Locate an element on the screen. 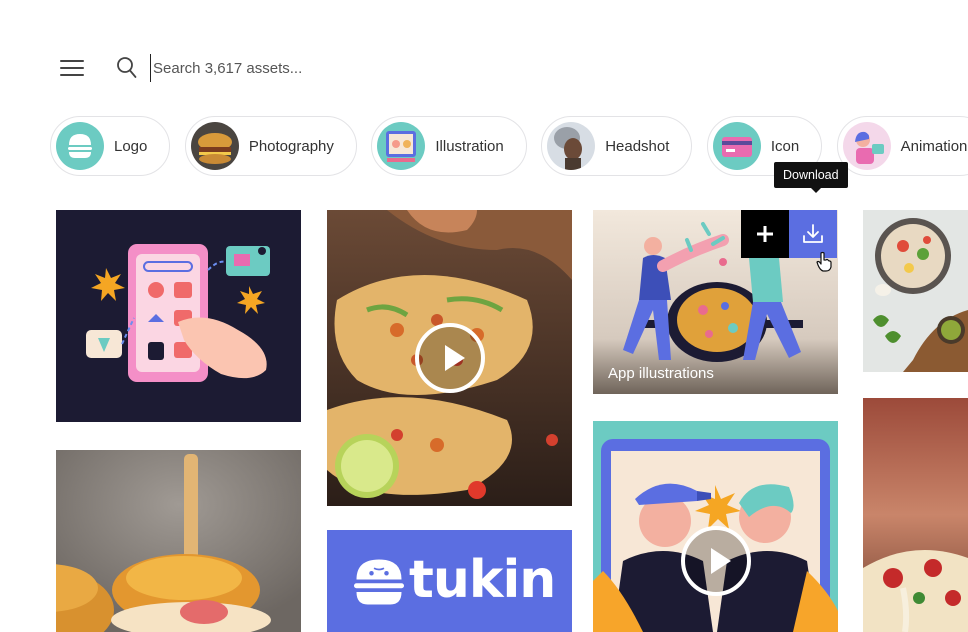 The height and width of the screenshot is (632, 968). food-bowls-photo is located at coordinates (915, 291).